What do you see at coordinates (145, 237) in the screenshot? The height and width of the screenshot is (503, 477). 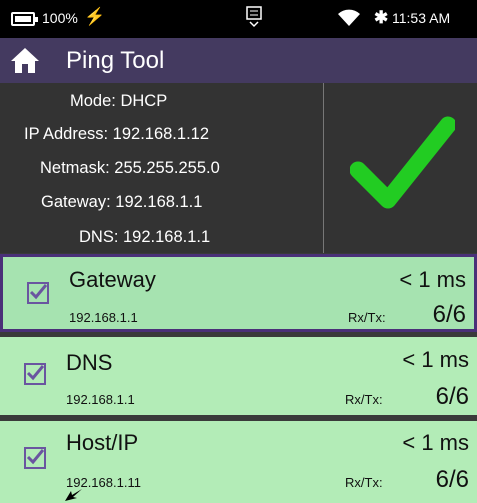 I see `dns-label: DNS: 192.168.1.1` at bounding box center [145, 237].